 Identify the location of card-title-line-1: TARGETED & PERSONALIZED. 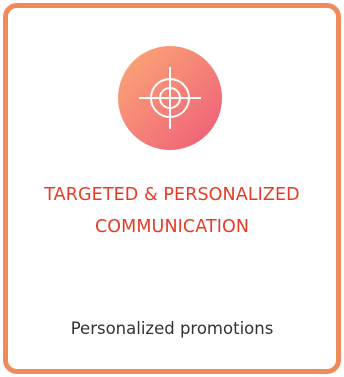
(172, 195).